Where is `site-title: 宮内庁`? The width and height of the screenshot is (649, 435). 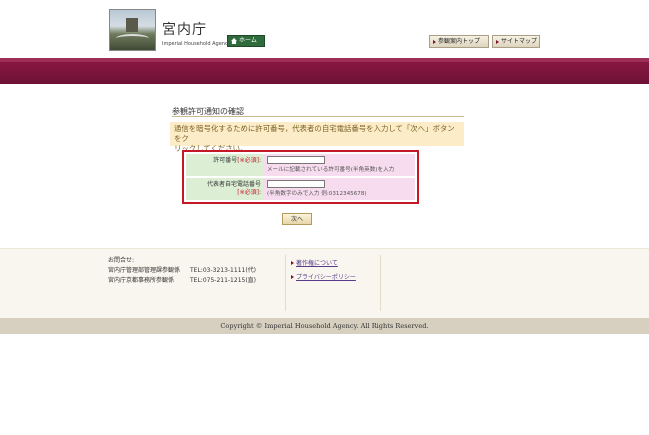
site-title: 宮内庁 is located at coordinates (184, 29).